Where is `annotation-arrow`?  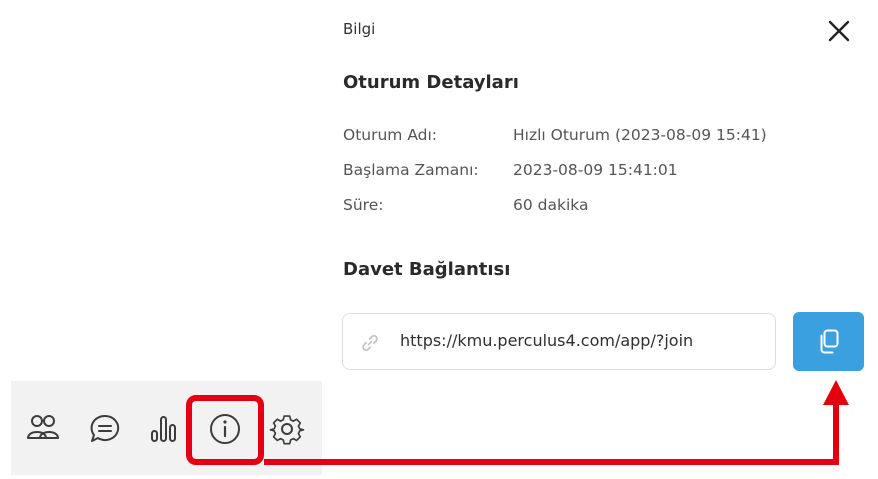 annotation-arrow is located at coordinates (556, 422).